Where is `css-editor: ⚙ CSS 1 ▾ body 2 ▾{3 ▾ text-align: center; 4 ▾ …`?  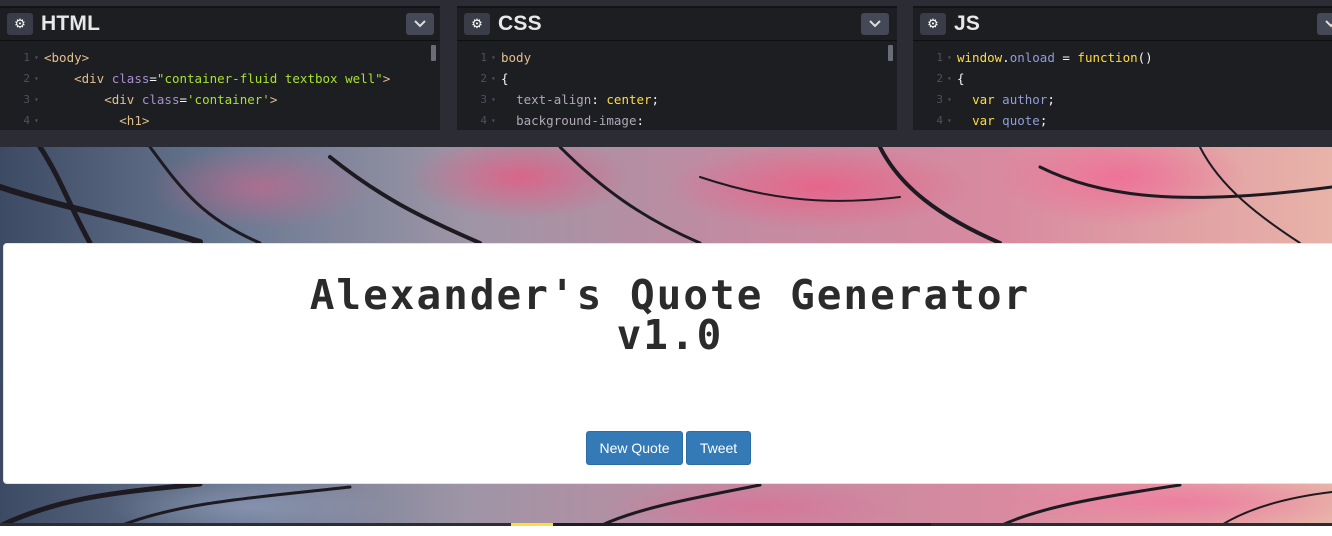
css-editor: ⚙ CSS 1 ▾ body 2 ▾{3 ▾ text-align: center; 4 ▾ … is located at coordinates (677, 69).